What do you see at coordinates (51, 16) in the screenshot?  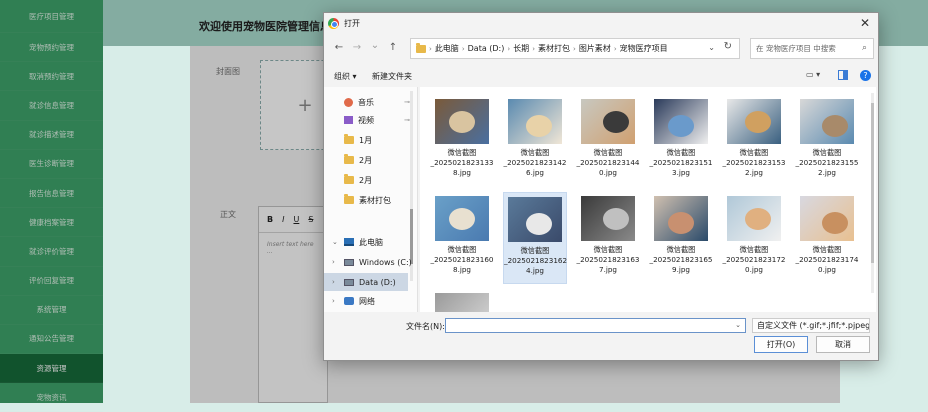 I see `sidebar-item: 医疗项目管理` at bounding box center [51, 16].